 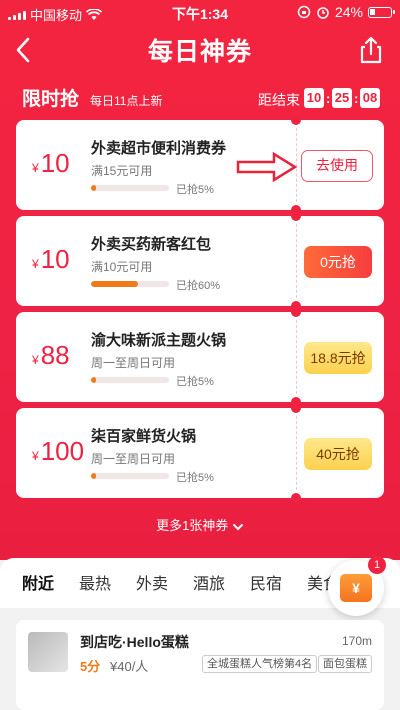 I want to click on flash-sale-subtitle: 每日11点上新, so click(x=126, y=101).